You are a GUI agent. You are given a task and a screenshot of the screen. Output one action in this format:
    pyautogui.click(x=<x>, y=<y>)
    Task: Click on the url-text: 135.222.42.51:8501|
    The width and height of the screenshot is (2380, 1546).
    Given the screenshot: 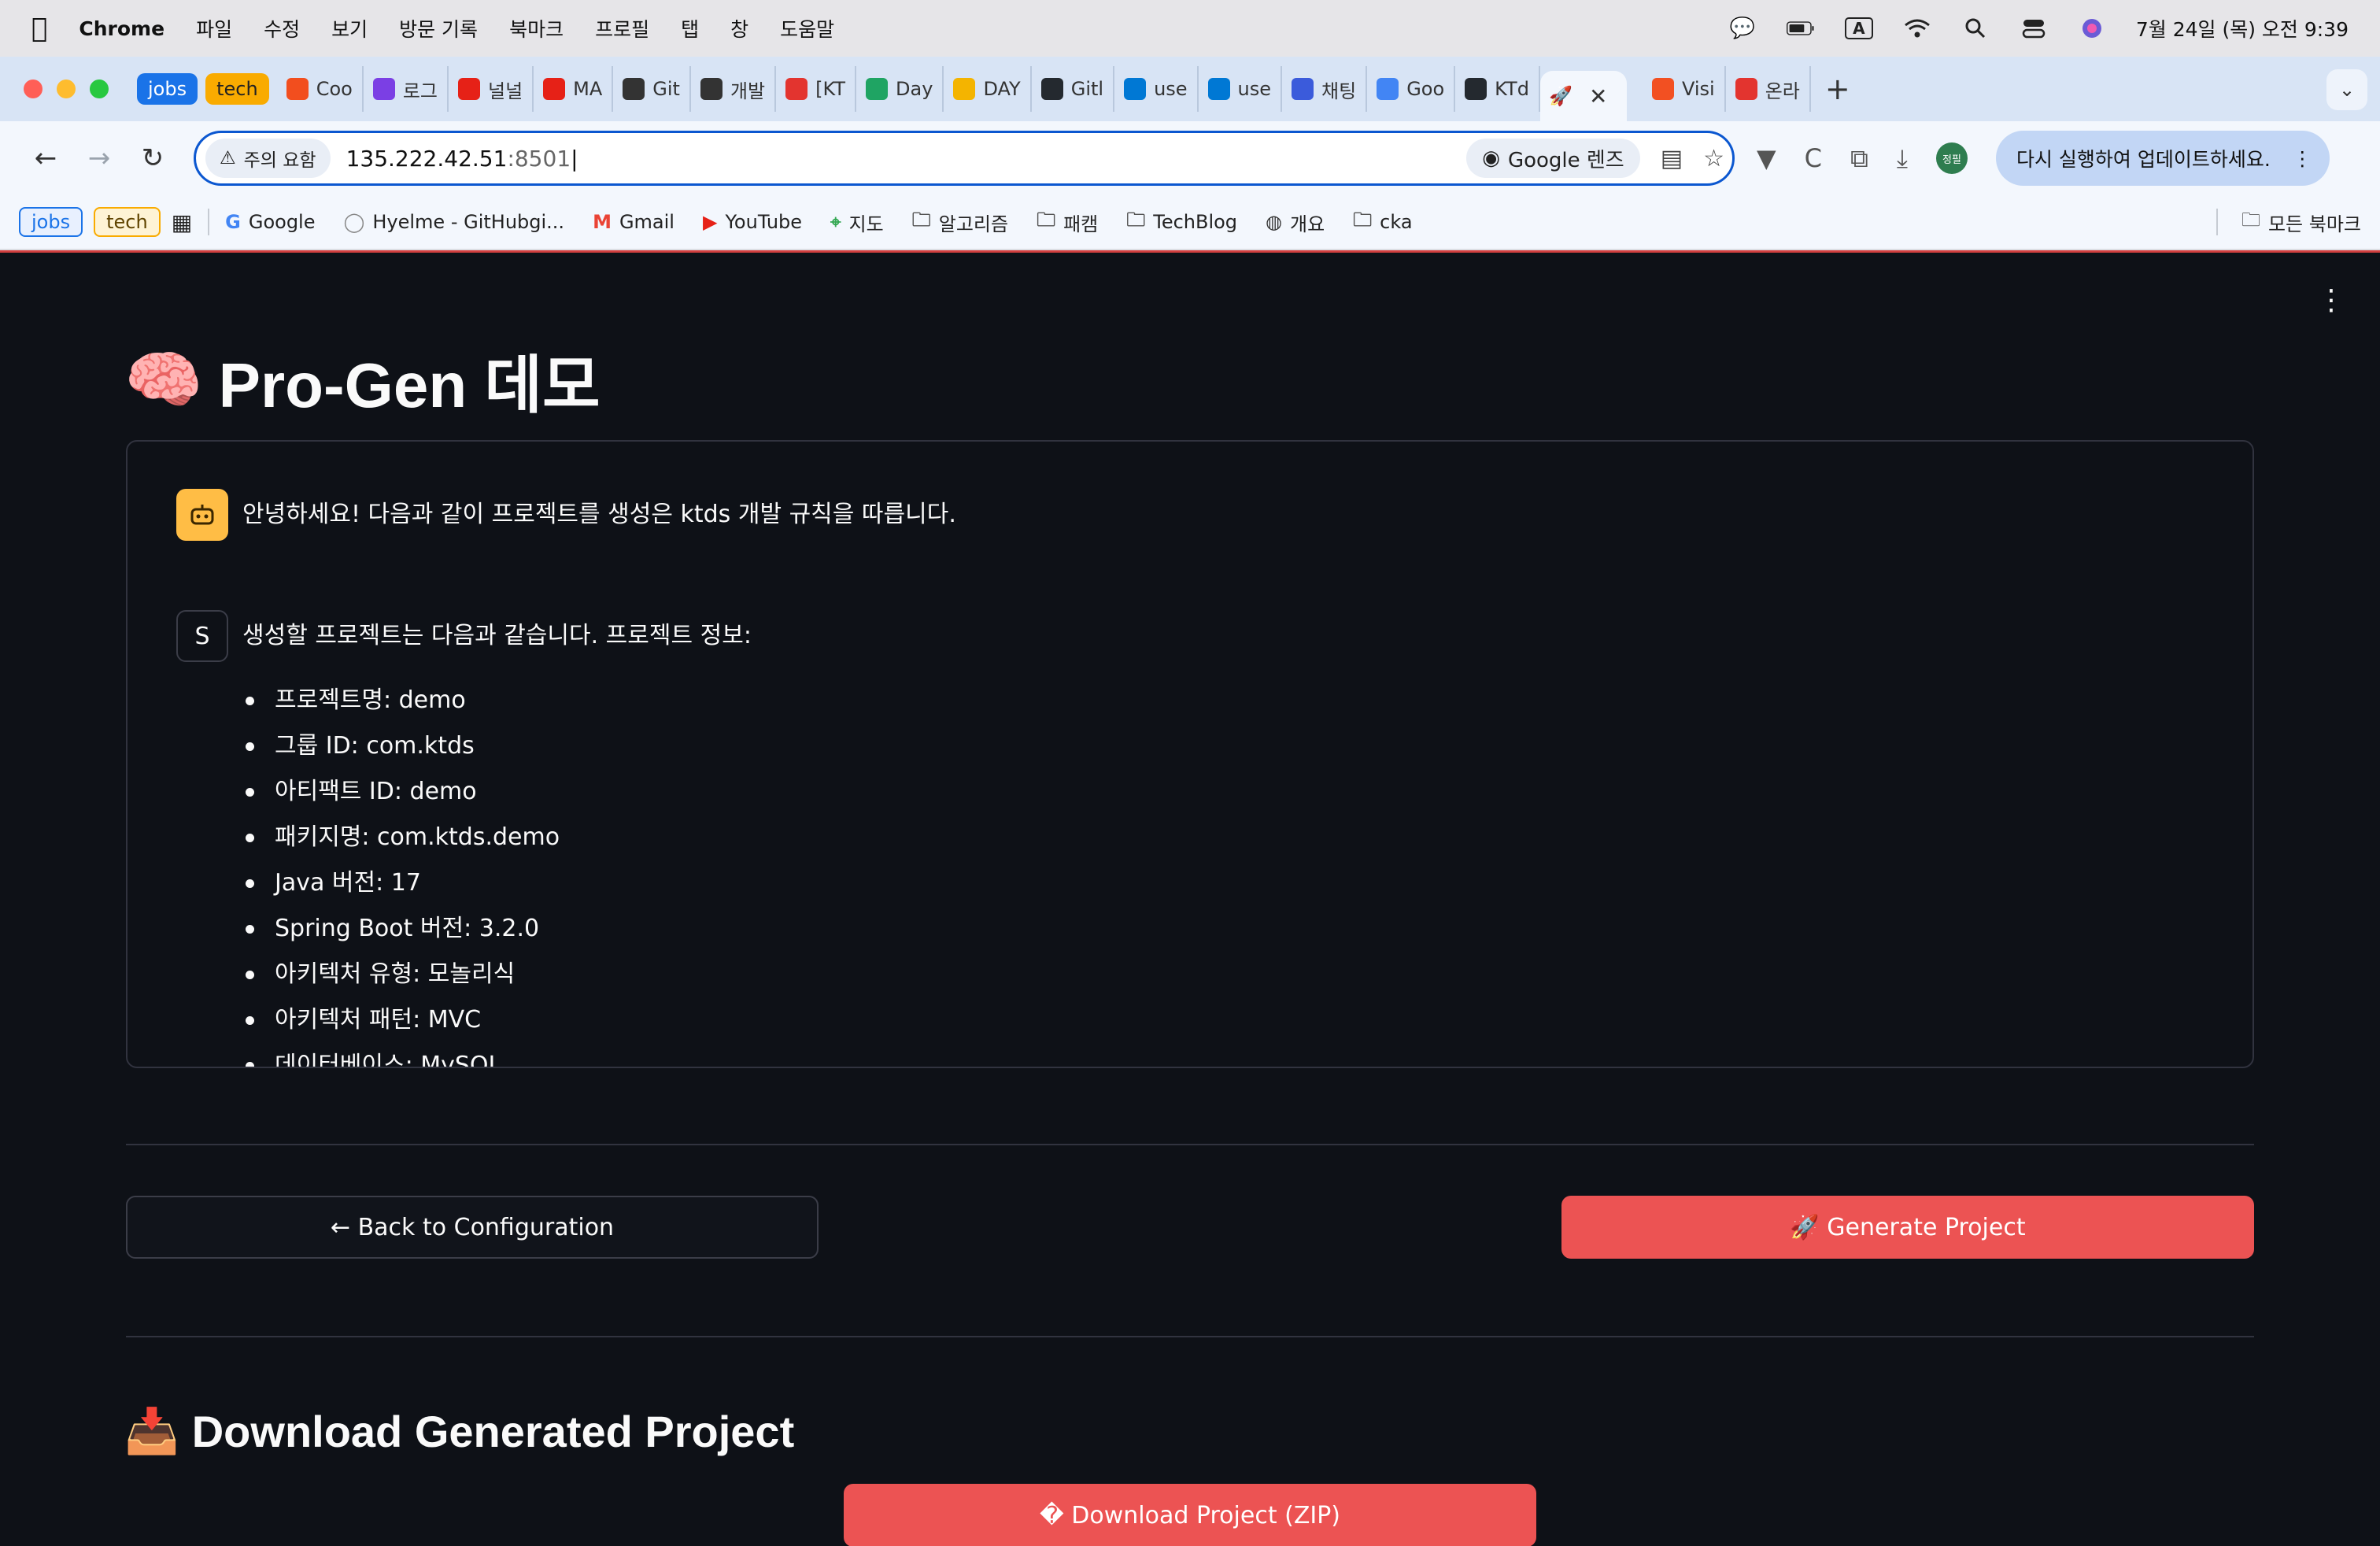 What is the action you would take?
    pyautogui.click(x=462, y=159)
    